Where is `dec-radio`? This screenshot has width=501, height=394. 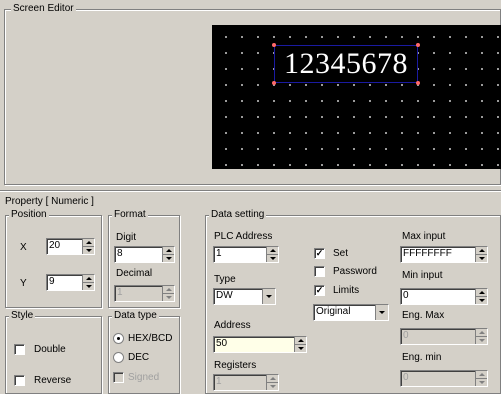 dec-radio is located at coordinates (118, 357).